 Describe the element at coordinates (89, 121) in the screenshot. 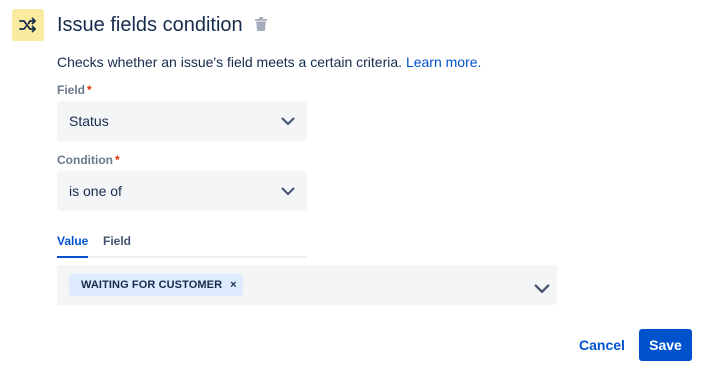

I see `field-select-value: Status` at that location.